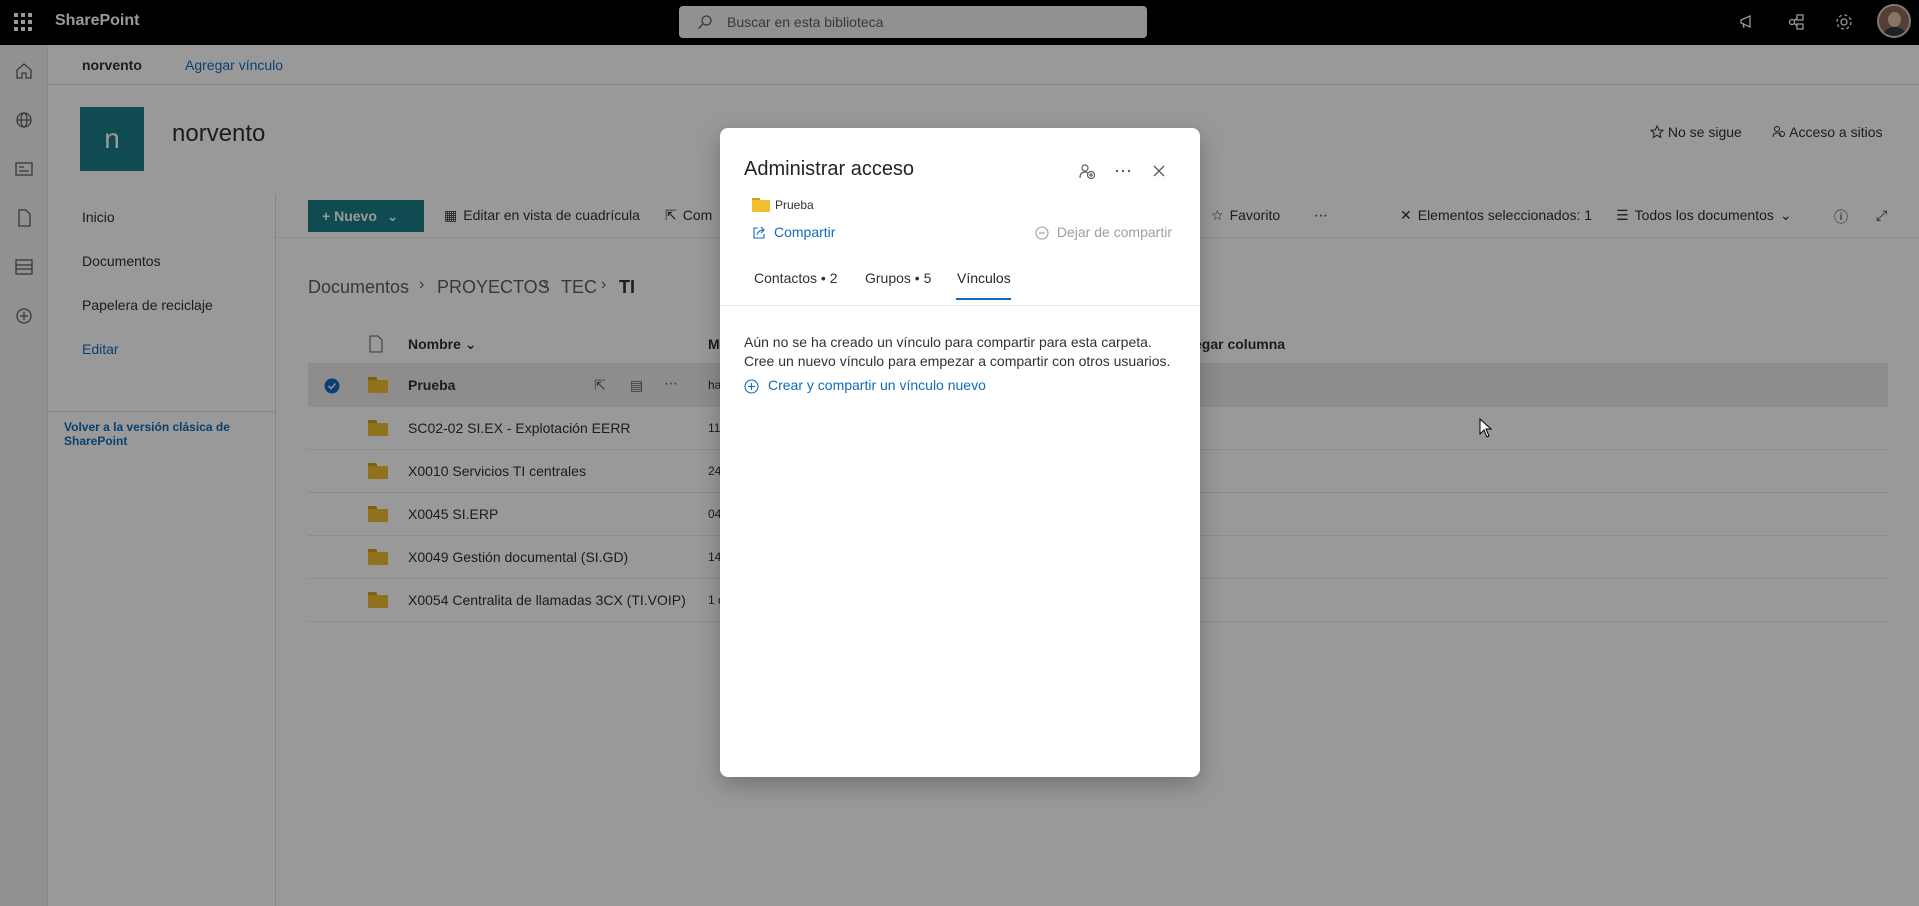 Image resolution: width=1919 pixels, height=906 pixels. Describe the element at coordinates (1114, 232) in the screenshot. I see `stop-sharing-label: Dejar de compartir` at that location.